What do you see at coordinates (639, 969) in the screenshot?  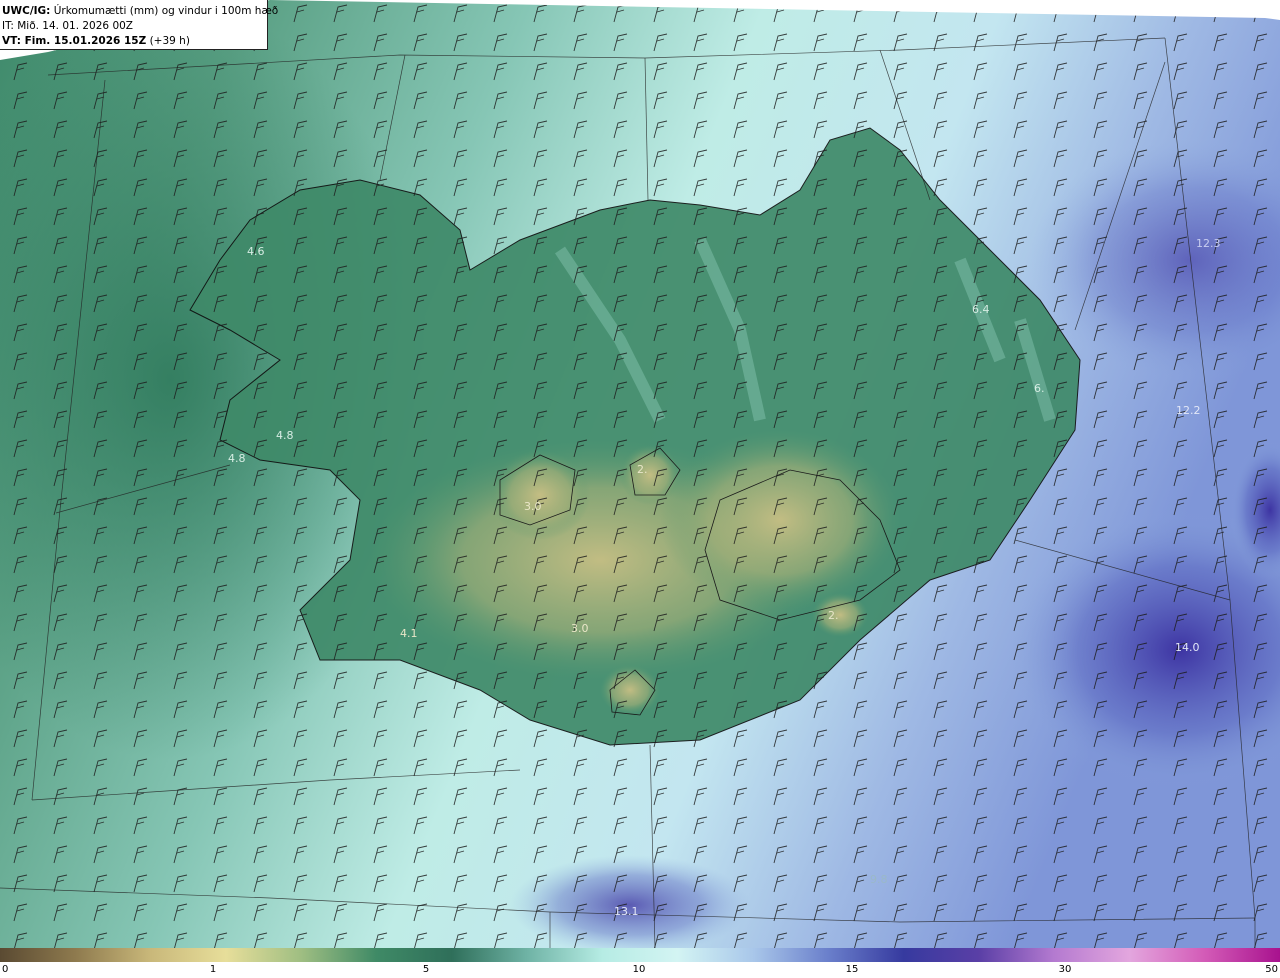 I see `colorbar-tick-label: 10` at bounding box center [639, 969].